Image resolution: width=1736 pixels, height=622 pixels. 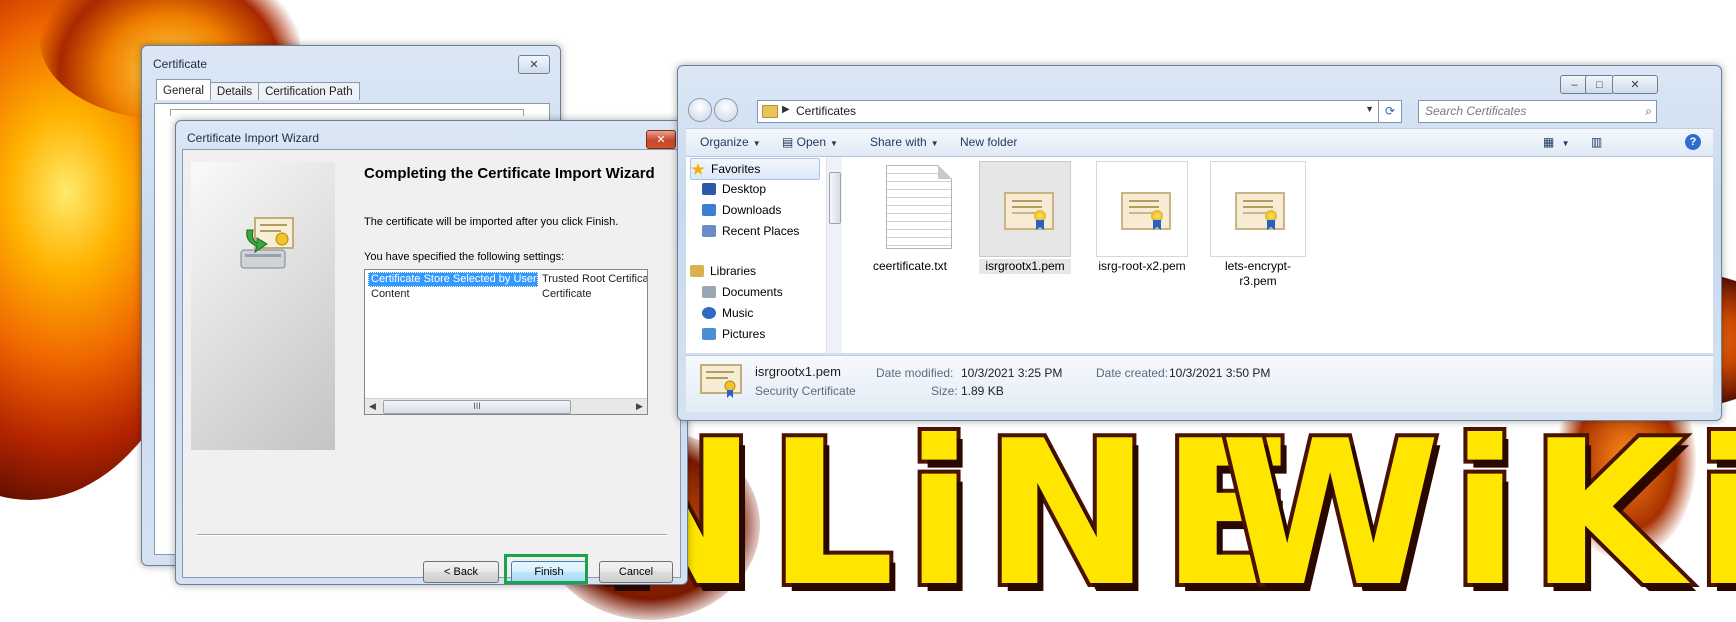 What do you see at coordinates (727, 313) in the screenshot?
I see `sidebar-item-music: Music` at bounding box center [727, 313].